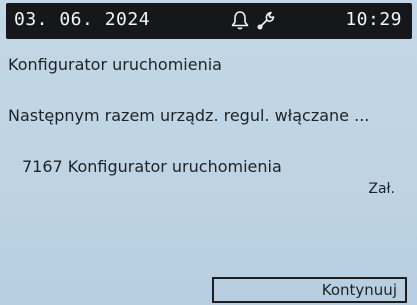  Describe the element at coordinates (240, 20) in the screenshot. I see `bell-icon` at that location.